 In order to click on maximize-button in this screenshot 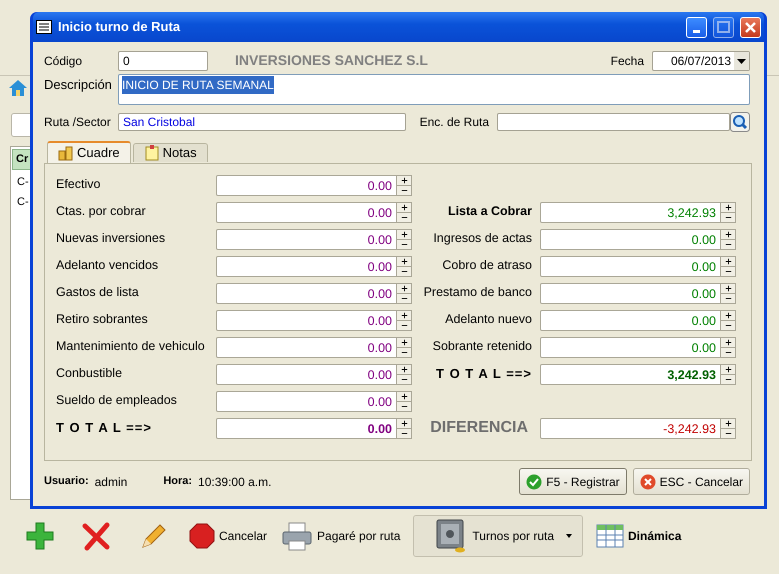, I will do `click(723, 27)`.